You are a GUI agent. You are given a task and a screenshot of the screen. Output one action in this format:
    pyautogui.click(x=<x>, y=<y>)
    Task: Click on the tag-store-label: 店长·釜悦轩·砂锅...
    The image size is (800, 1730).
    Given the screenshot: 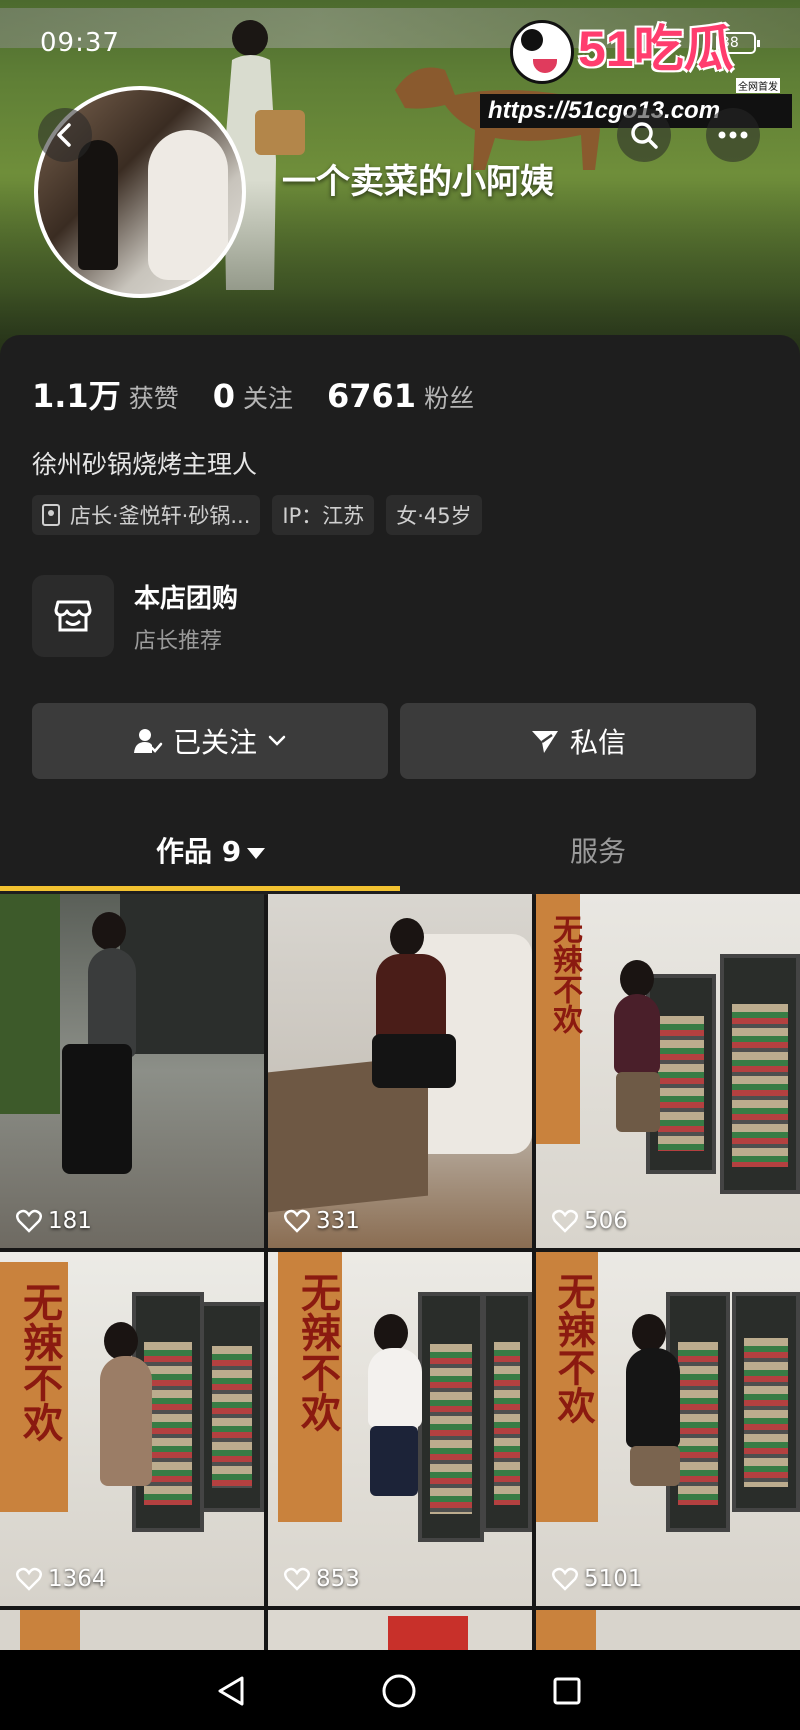 What is the action you would take?
    pyautogui.click(x=160, y=516)
    